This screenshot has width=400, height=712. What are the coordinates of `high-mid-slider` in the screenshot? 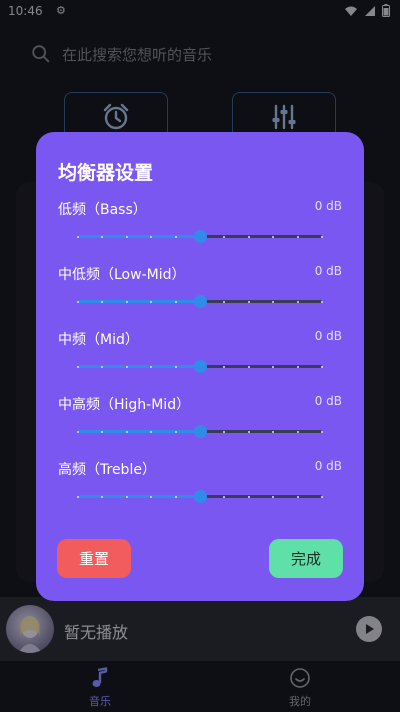 It's located at (200, 431).